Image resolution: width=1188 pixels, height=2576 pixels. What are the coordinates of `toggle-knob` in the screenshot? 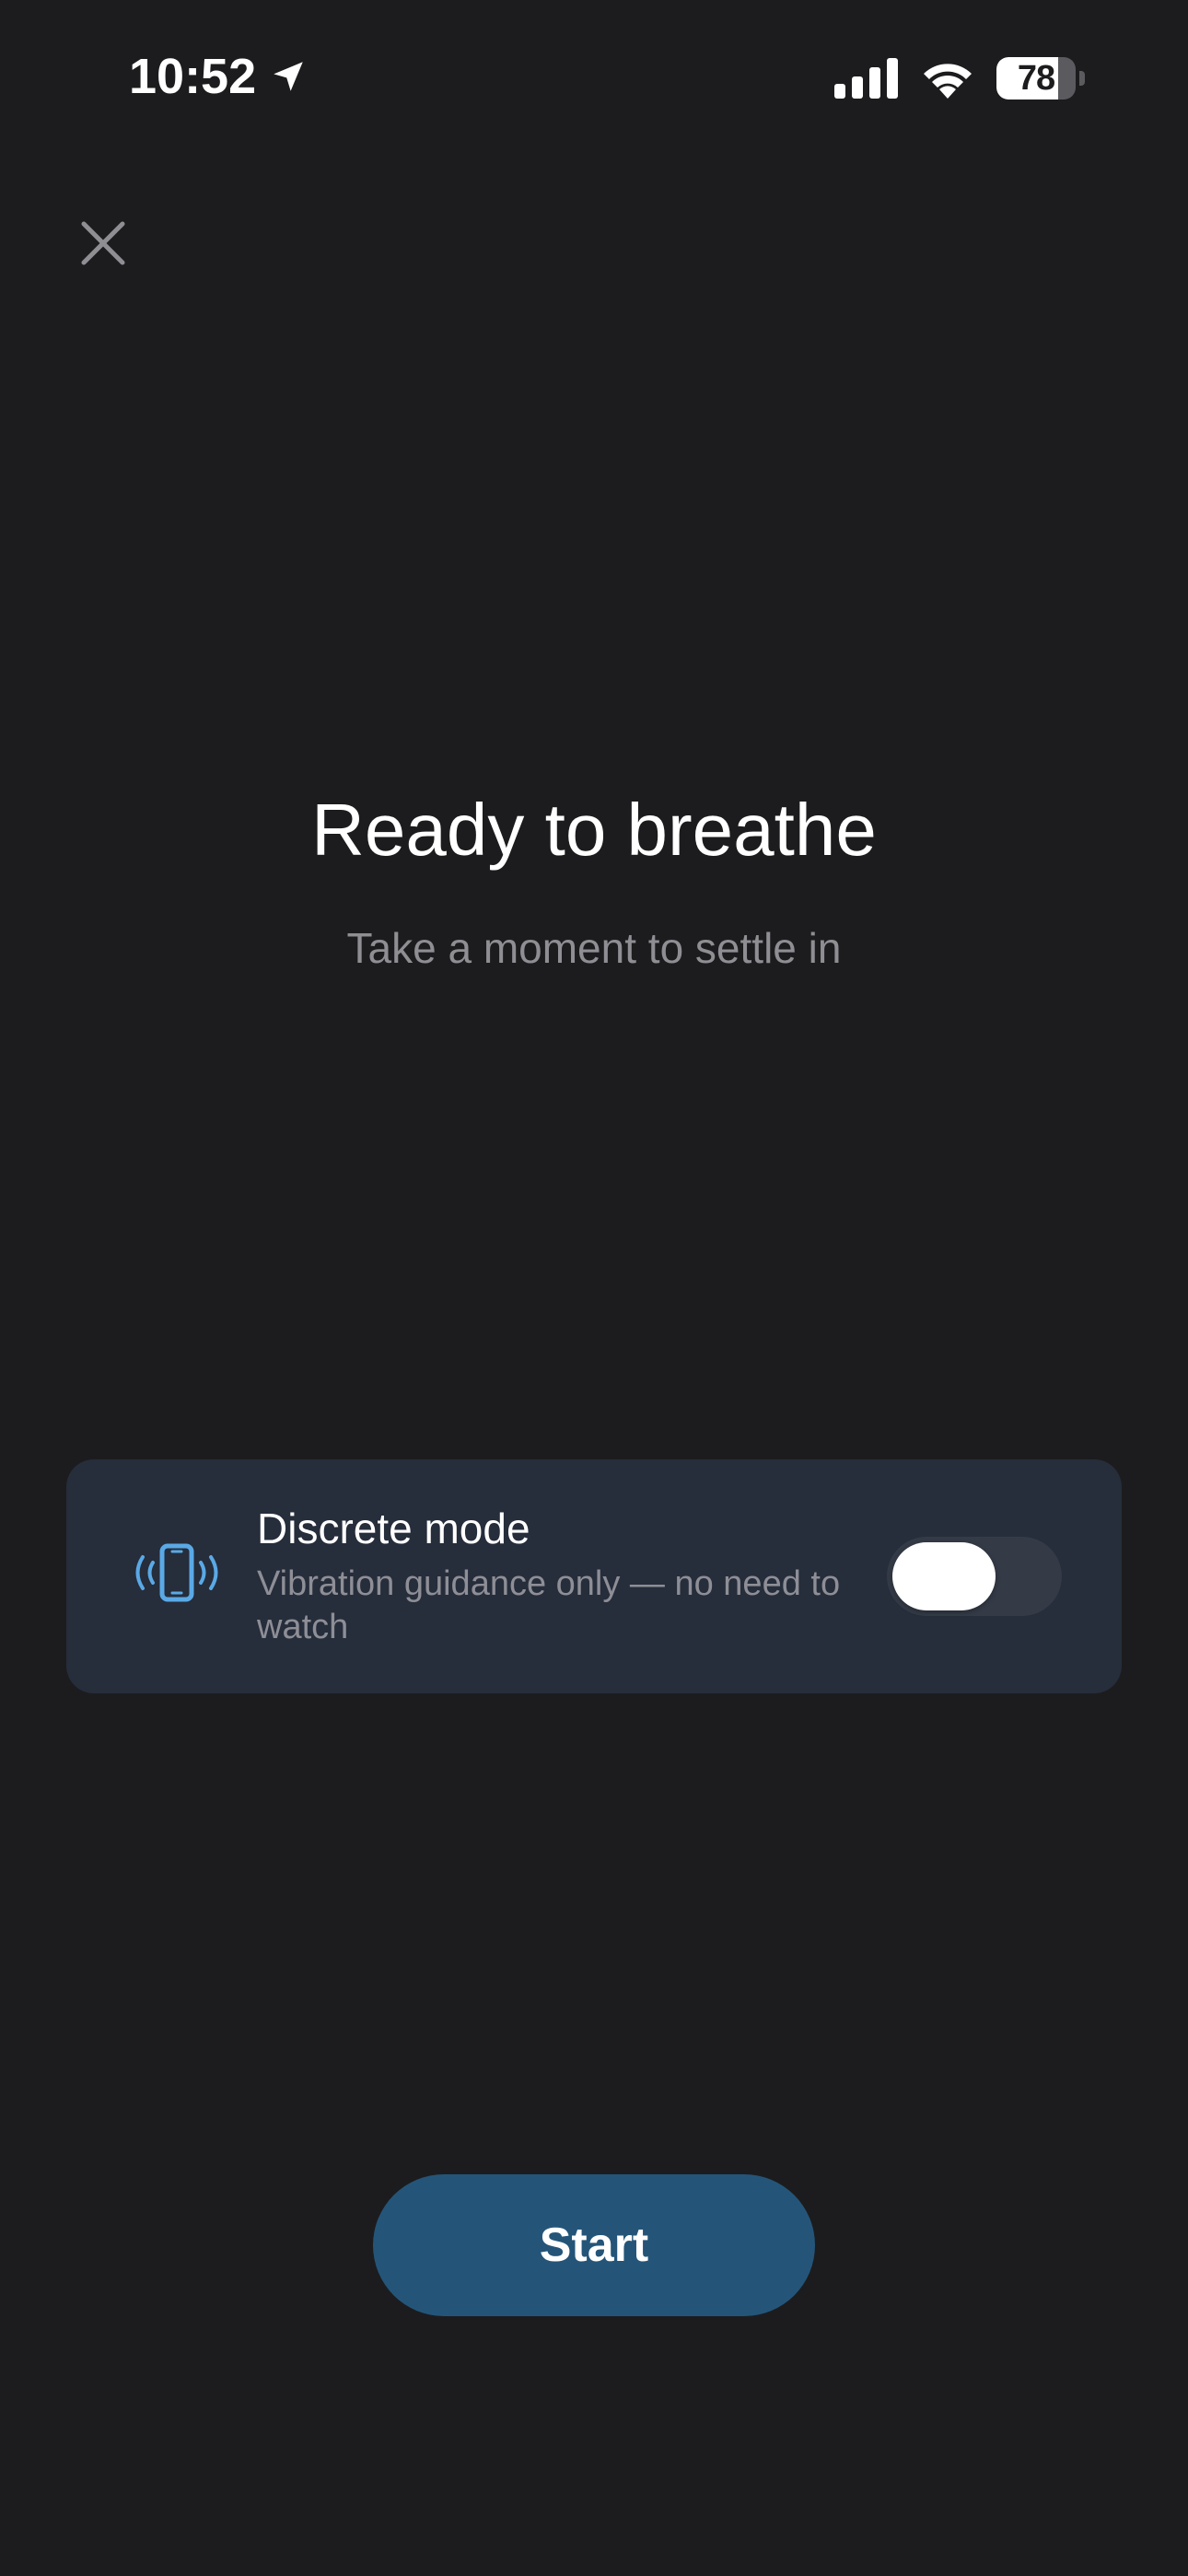 It's located at (944, 1576).